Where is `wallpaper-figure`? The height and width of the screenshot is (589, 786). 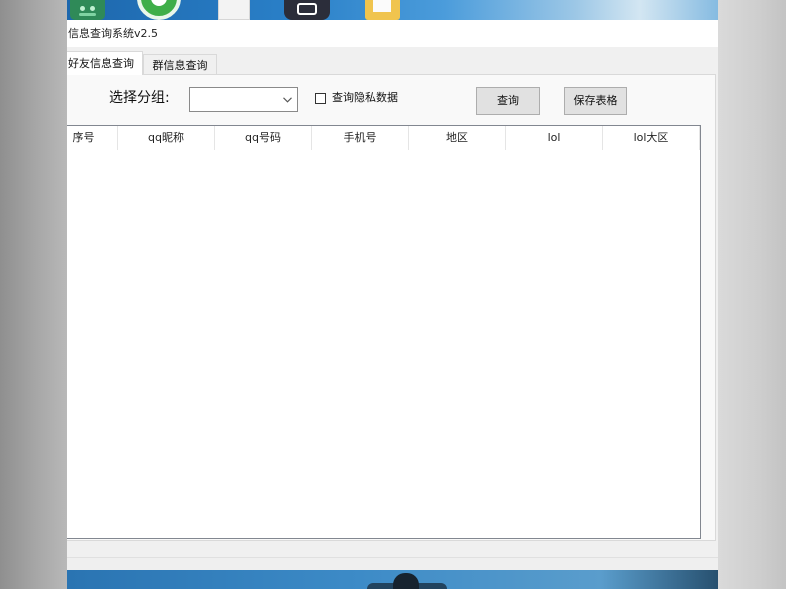 wallpaper-figure is located at coordinates (406, 581).